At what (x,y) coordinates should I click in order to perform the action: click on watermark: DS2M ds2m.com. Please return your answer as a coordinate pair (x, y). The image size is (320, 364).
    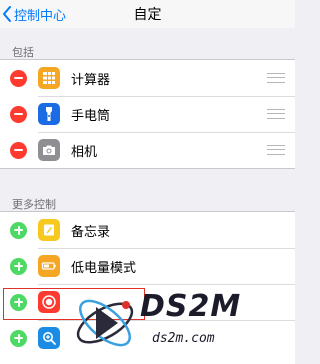
    Looking at the image, I should click on (180, 322).